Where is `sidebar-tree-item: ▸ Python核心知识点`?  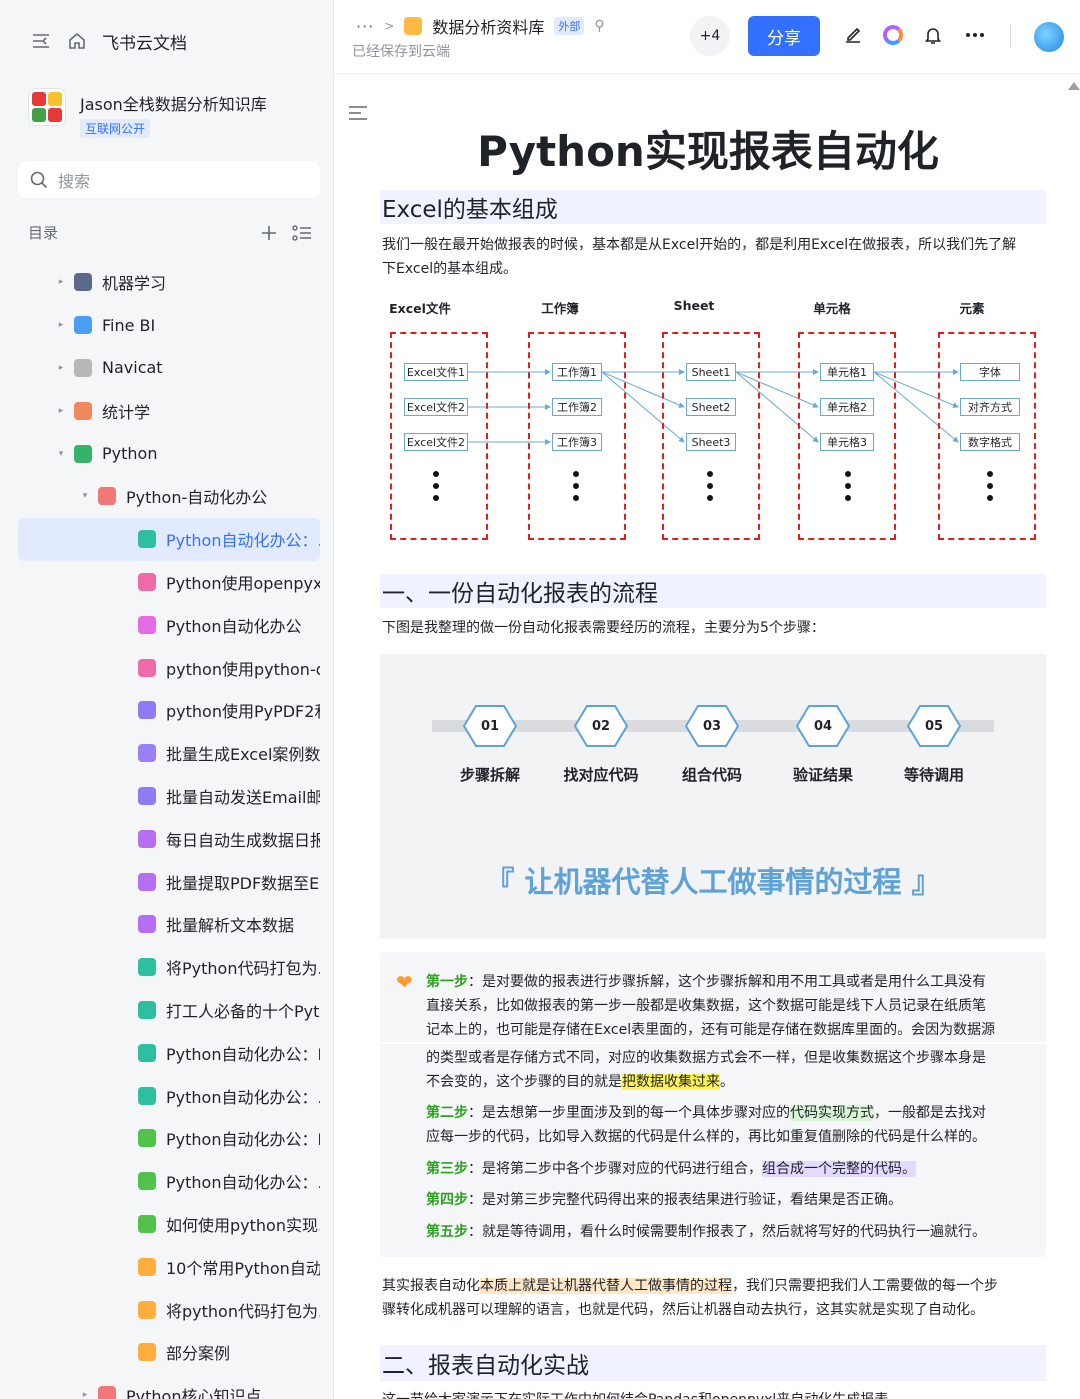 sidebar-tree-item: ▸ Python核心知识点 is located at coordinates (169, 1386).